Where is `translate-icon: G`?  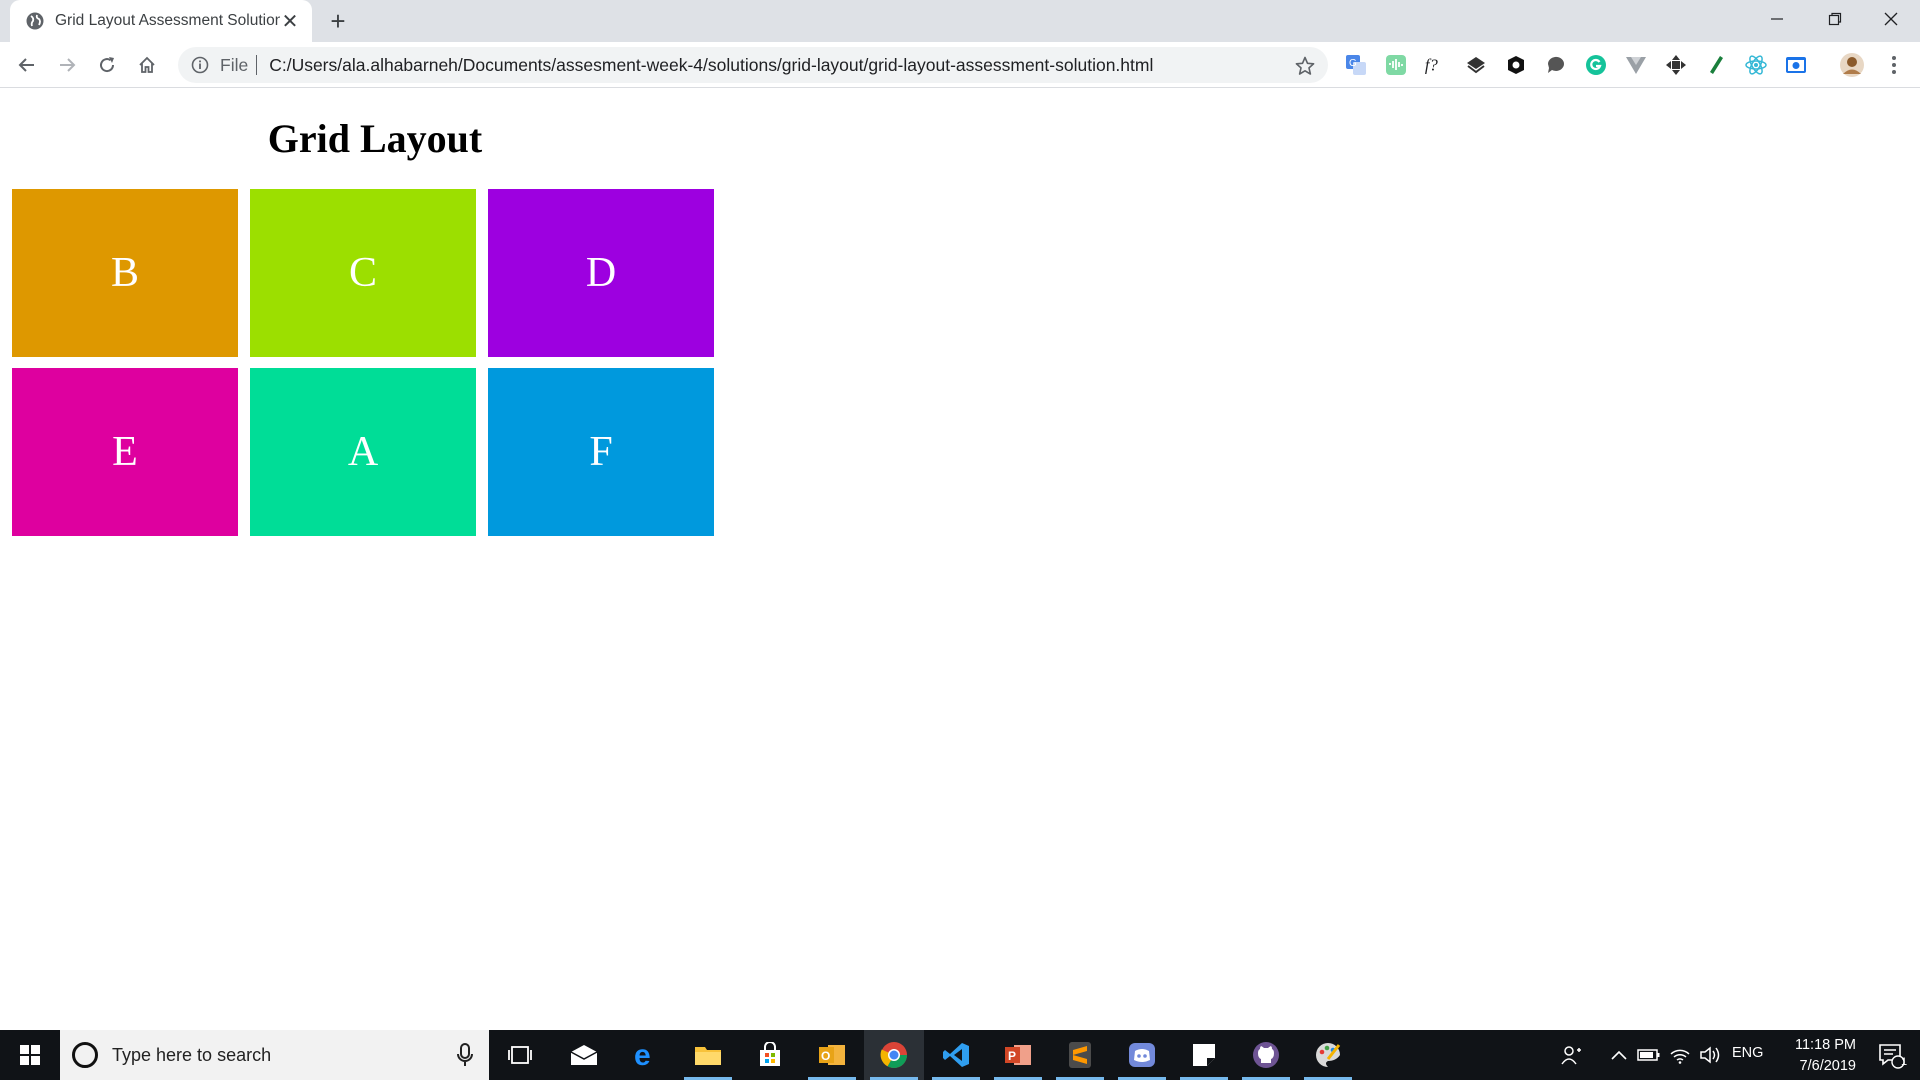
translate-icon: G is located at coordinates (1356, 65).